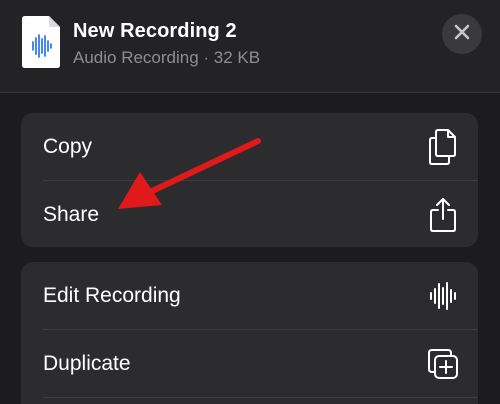 This screenshot has width=500, height=404. What do you see at coordinates (41, 42) in the screenshot?
I see `audio-file-icon` at bounding box center [41, 42].